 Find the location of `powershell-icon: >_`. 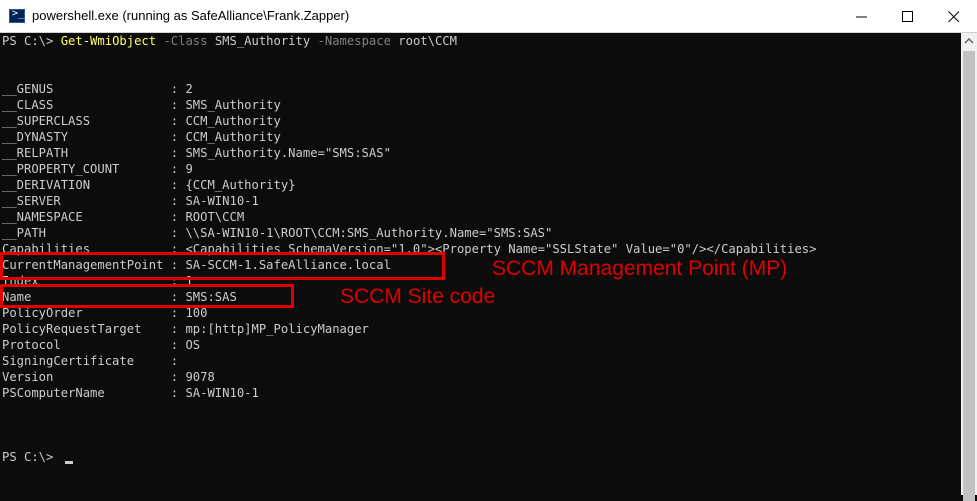

powershell-icon: >_ is located at coordinates (17, 15).